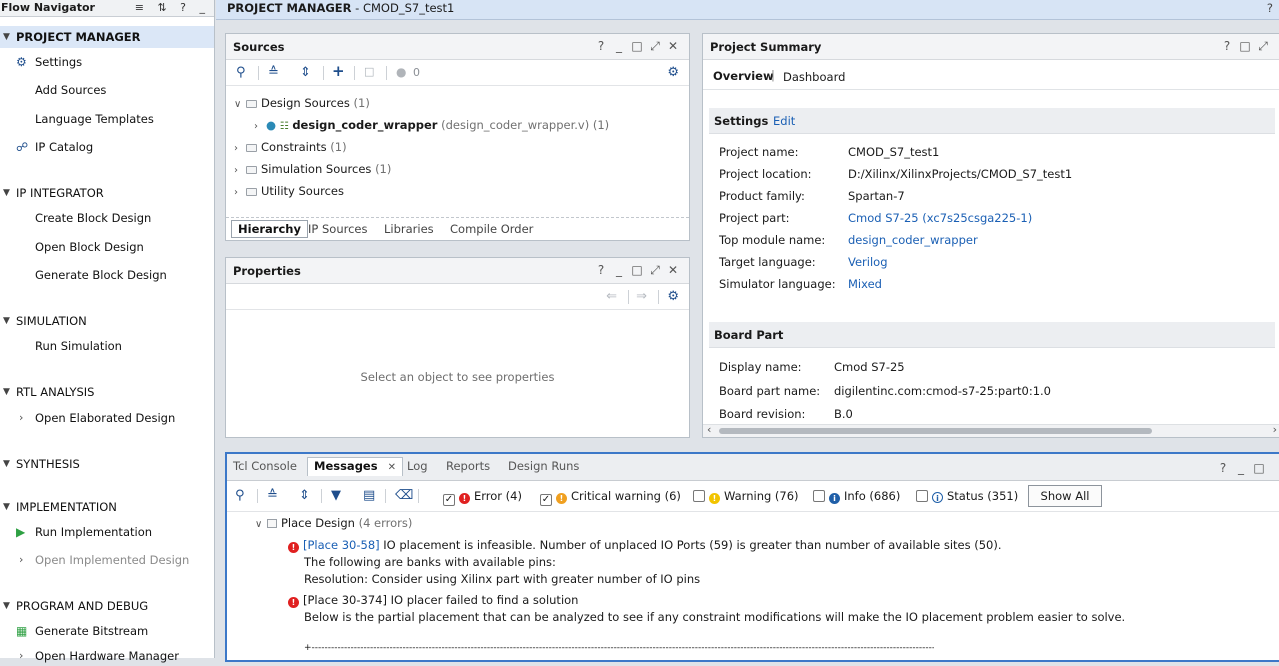  I want to click on top-module-link: design_coder_wrapper, so click(913, 240).